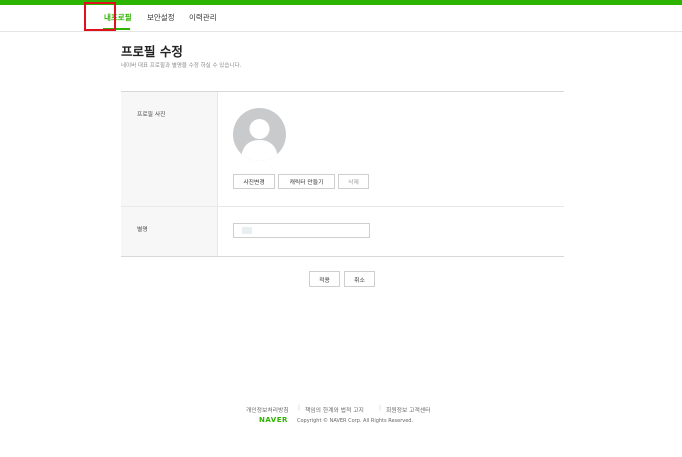 This screenshot has height=457, width=682. I want to click on apply-button: 적용, so click(324, 279).